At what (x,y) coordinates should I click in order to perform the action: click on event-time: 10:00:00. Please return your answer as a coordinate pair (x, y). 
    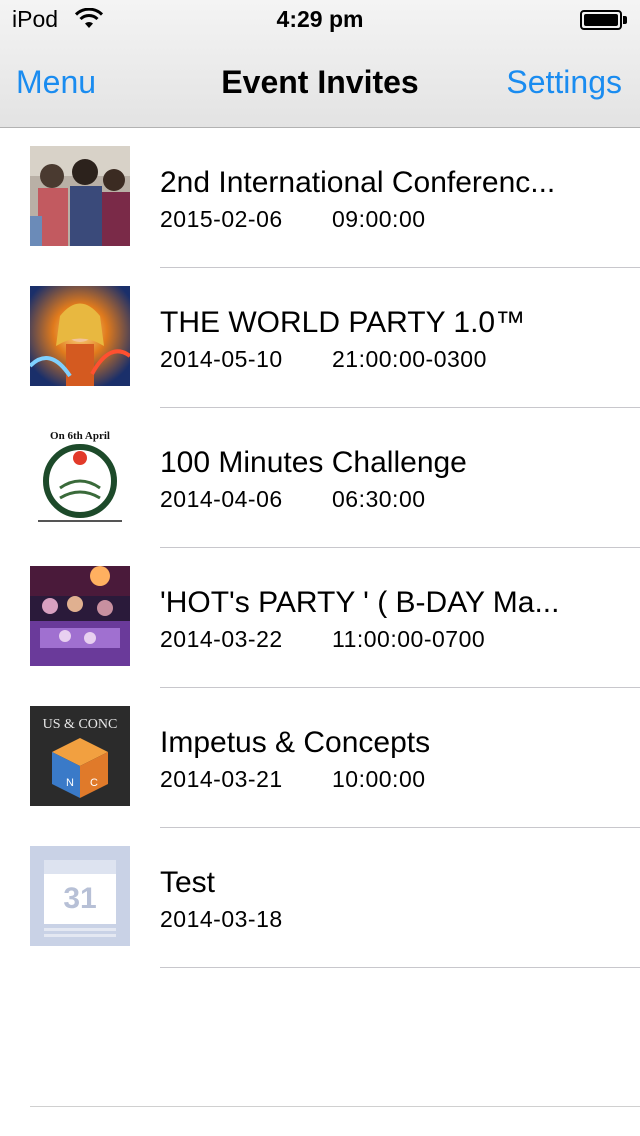
    Looking at the image, I should click on (379, 779).